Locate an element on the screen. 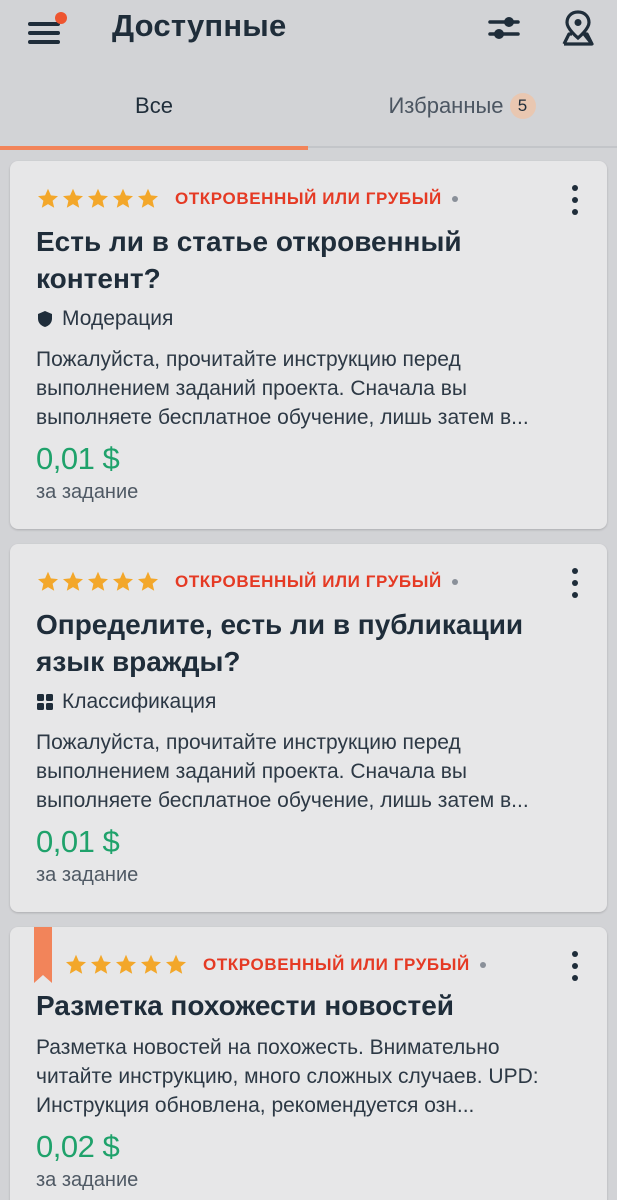  tab-bar: Все Избранные 5 is located at coordinates (308, 107).